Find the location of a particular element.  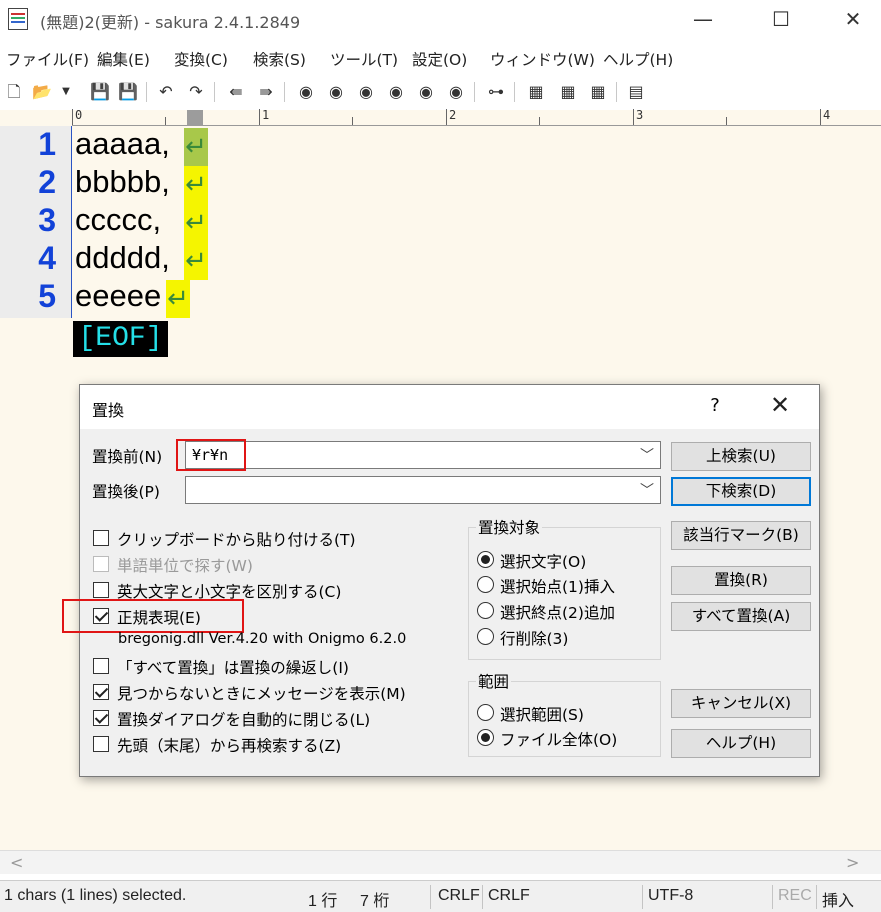

find-combobox: ¥r¥n ﹀ is located at coordinates (423, 455).